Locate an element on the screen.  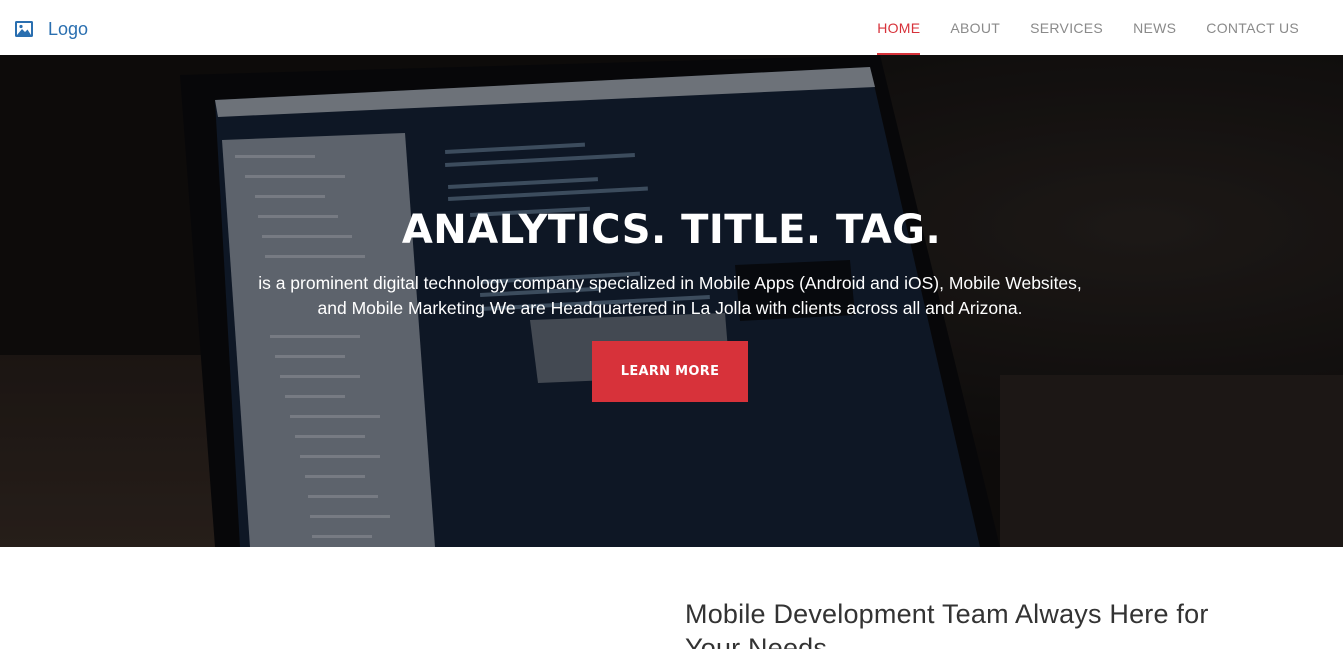
nav-item-about: ABOUT is located at coordinates (975, 27).